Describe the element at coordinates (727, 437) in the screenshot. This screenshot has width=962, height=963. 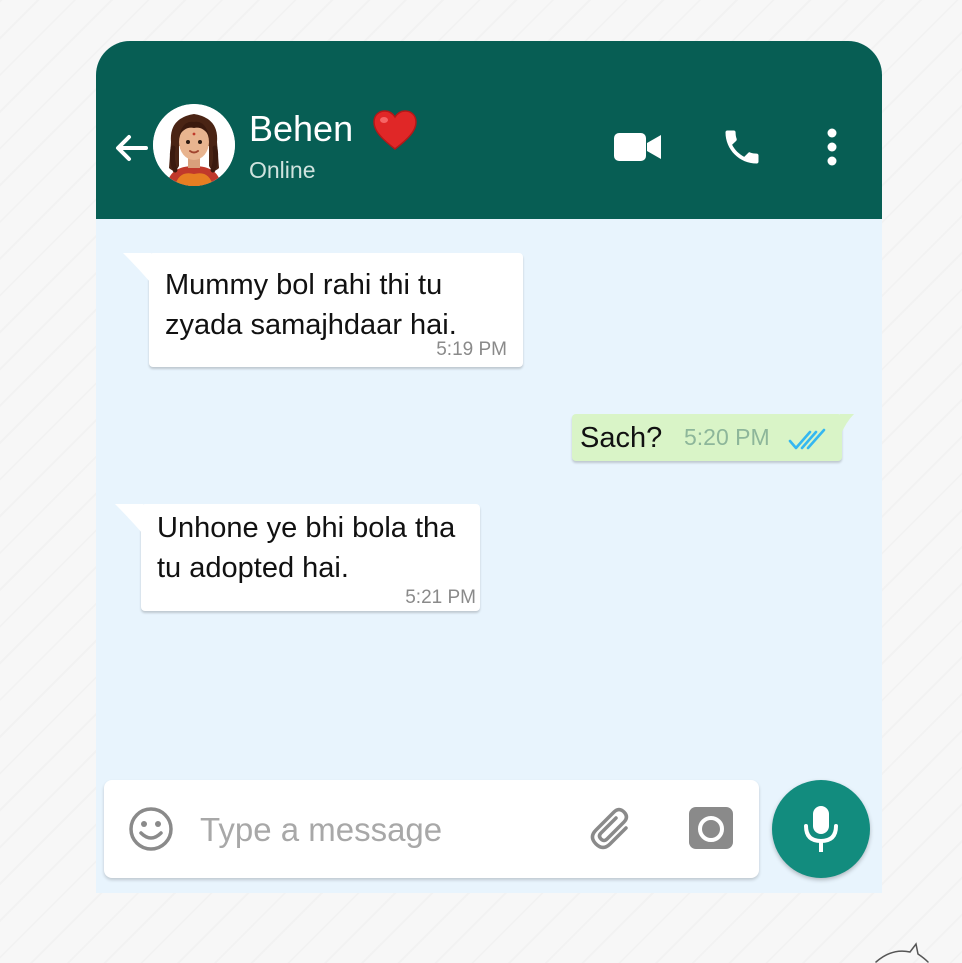
I see `message-time: 5:20 PM` at that location.